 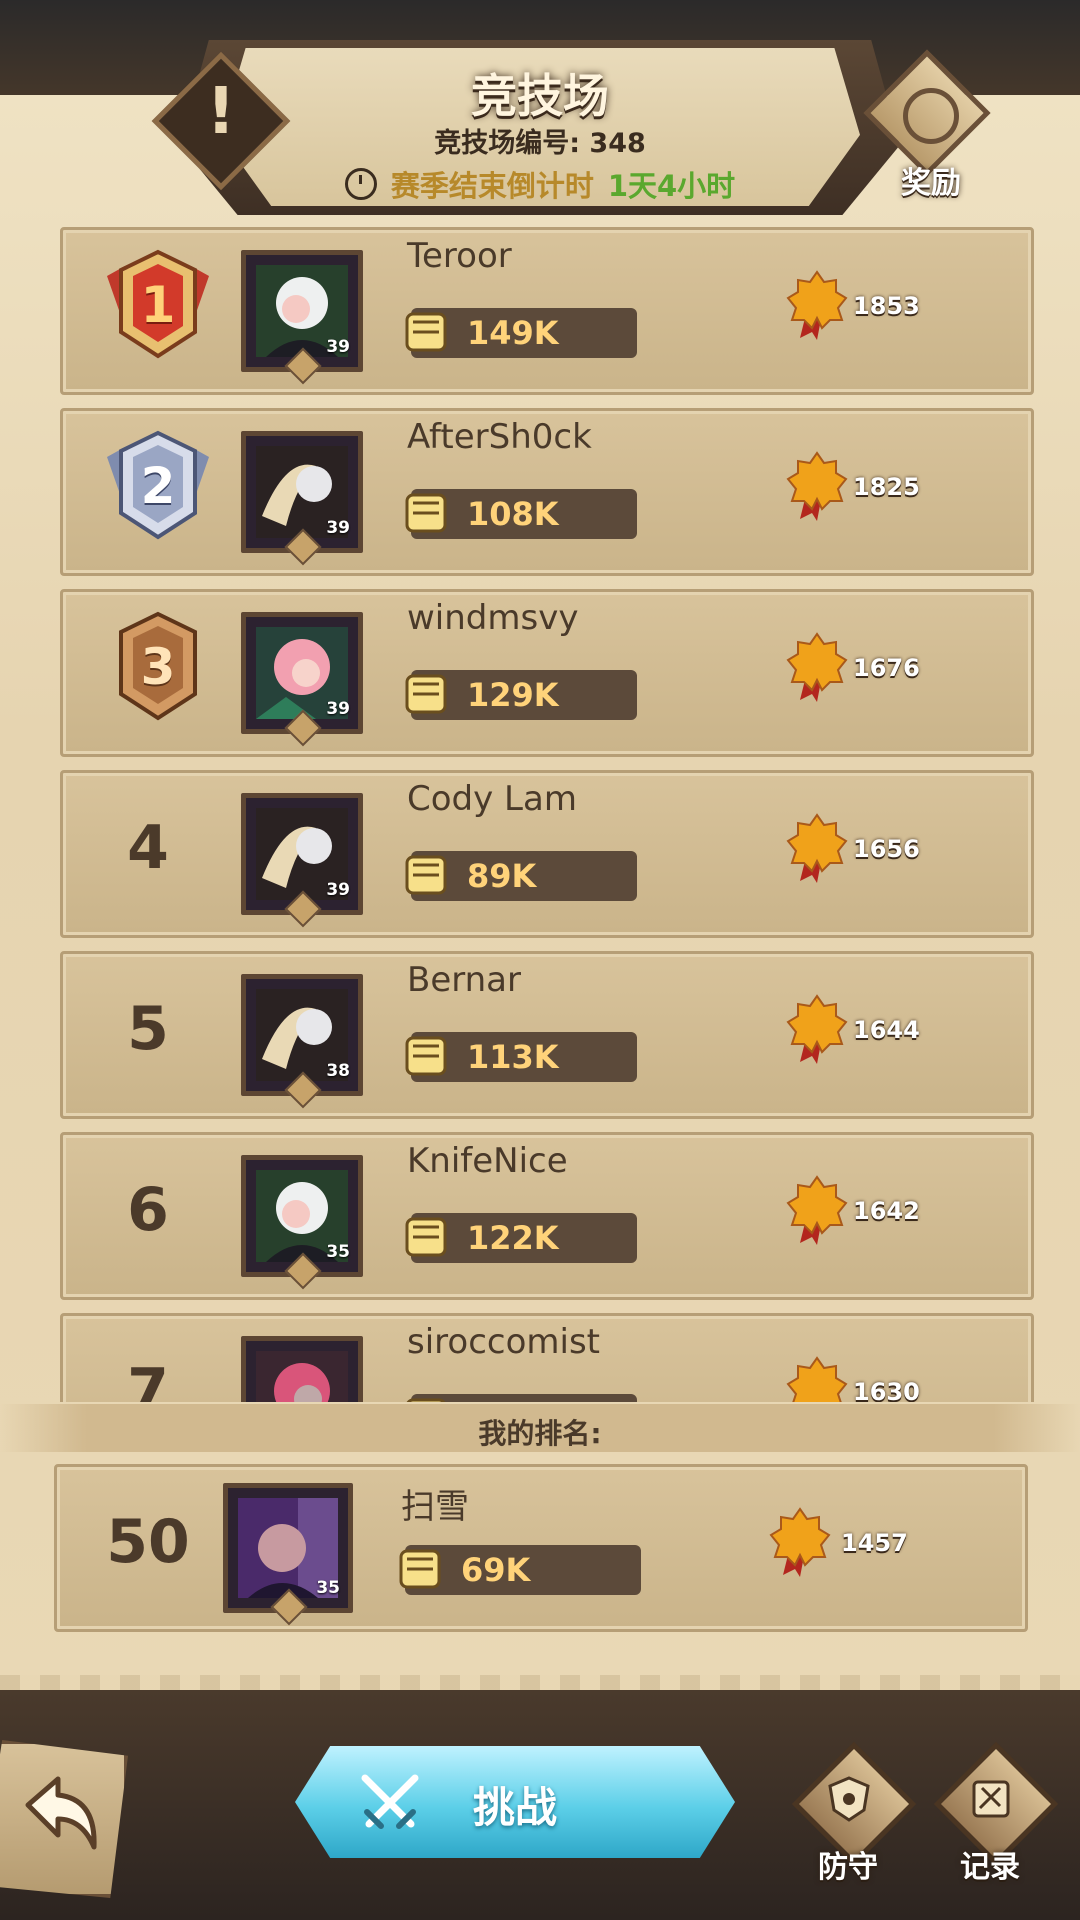 What do you see at coordinates (487, 1161) in the screenshot?
I see `player-name: KnifeNice` at bounding box center [487, 1161].